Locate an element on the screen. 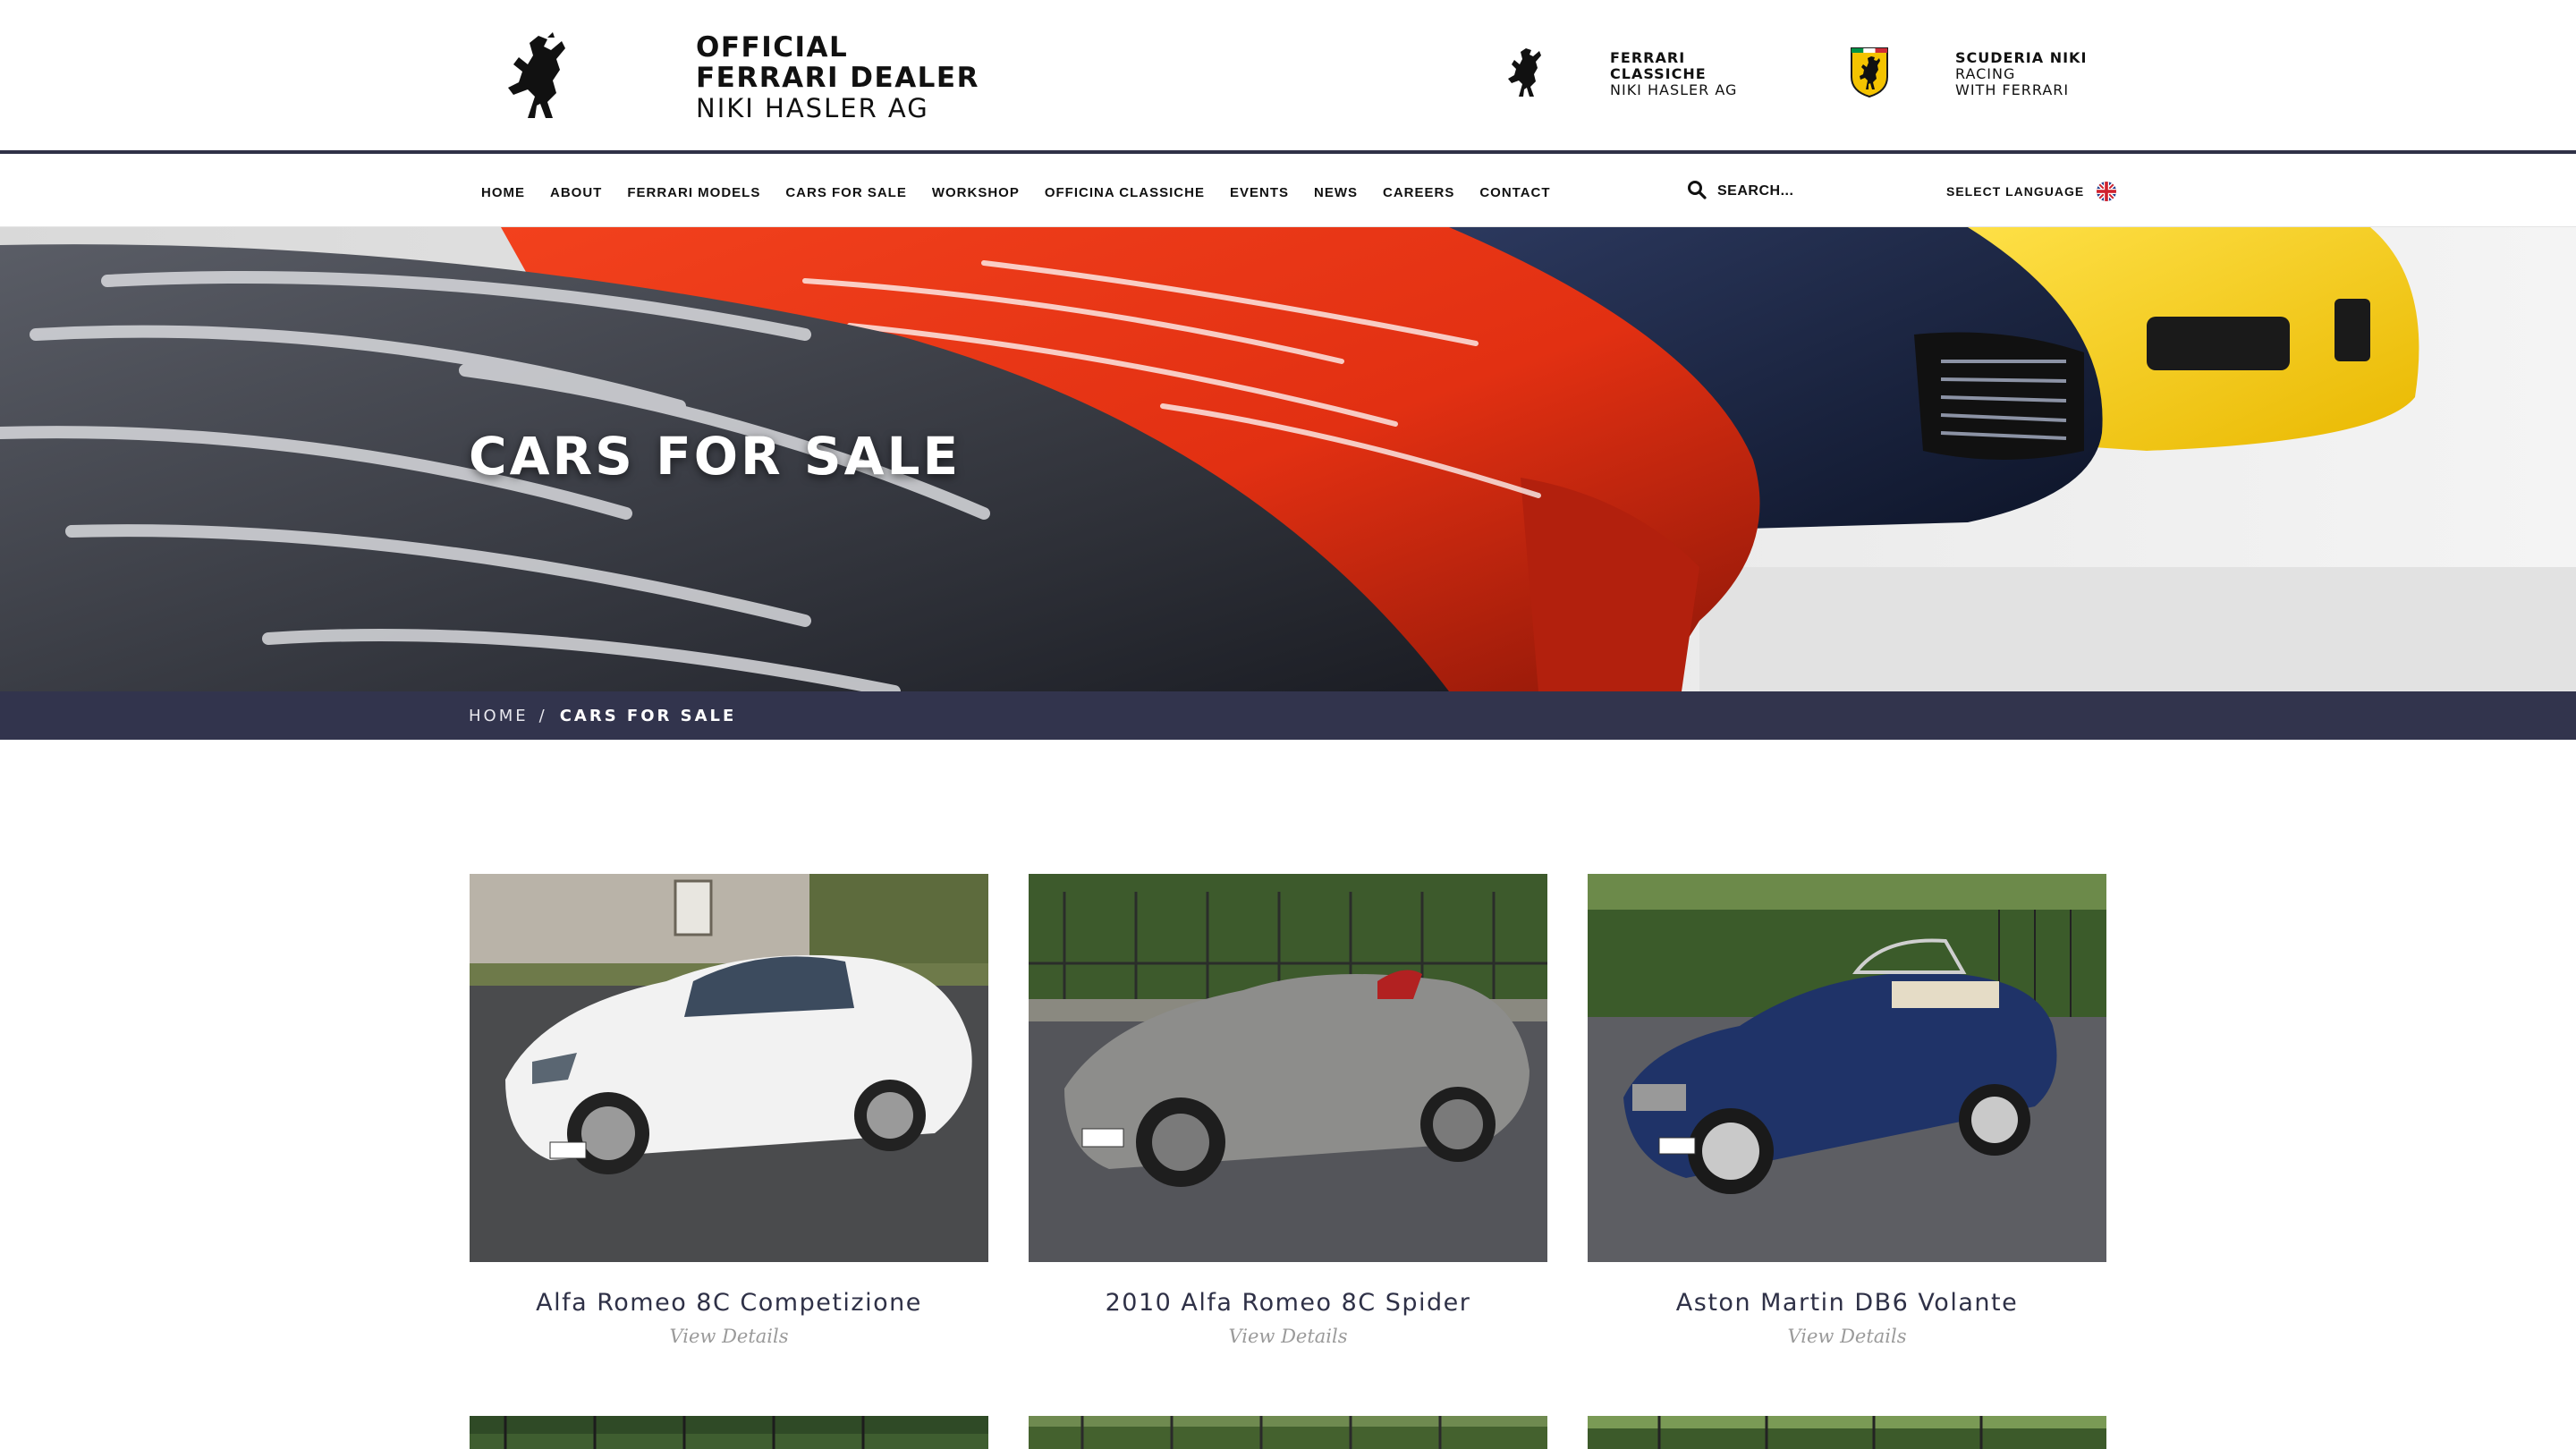 The image size is (2576, 1449). listing-title: 2010 Alfa Romeo 8C Spider is located at coordinates (1288, 1303).